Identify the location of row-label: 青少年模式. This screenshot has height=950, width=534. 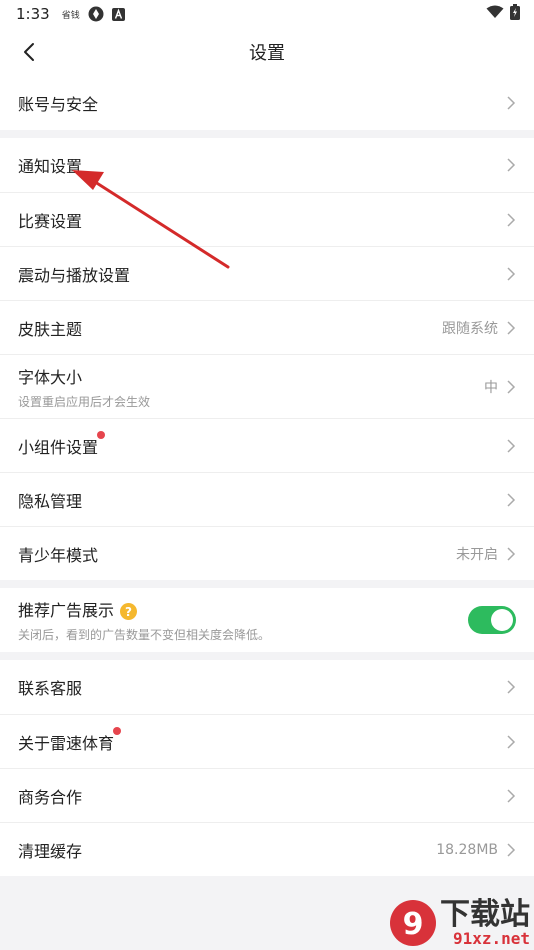
(58, 555).